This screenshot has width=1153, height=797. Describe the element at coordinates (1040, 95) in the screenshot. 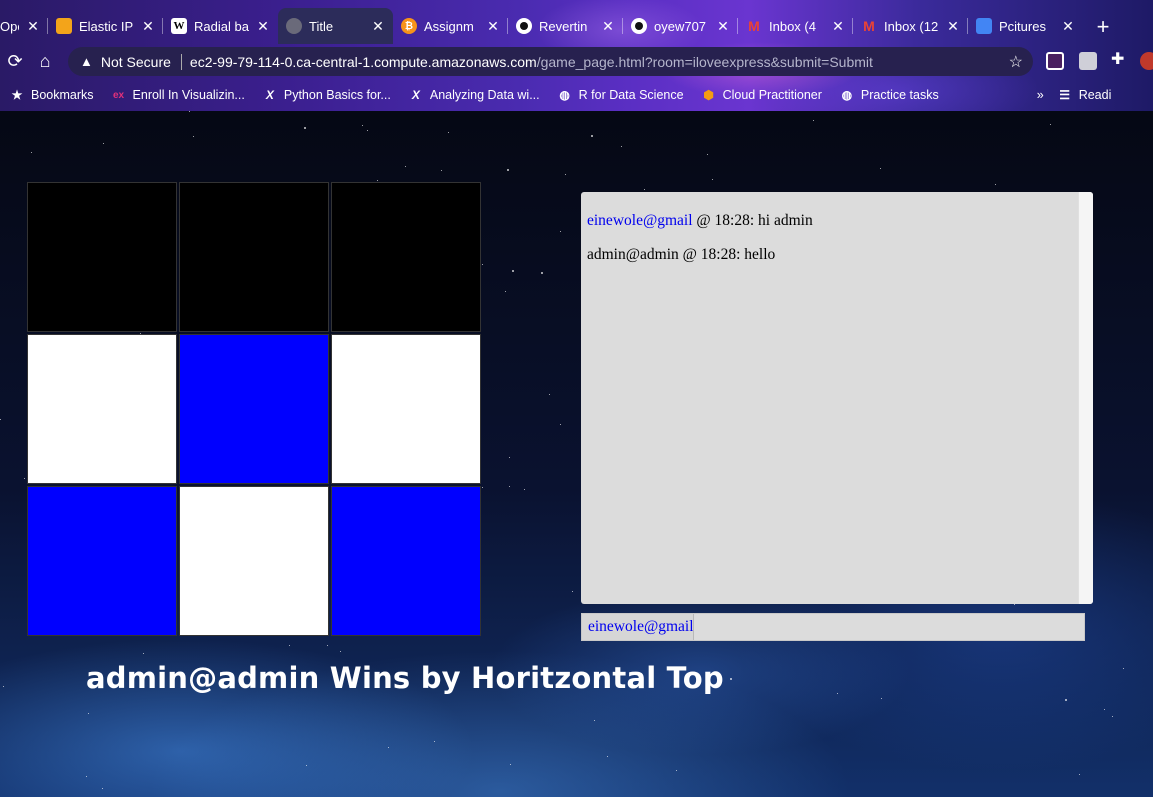

I see `more-bookmarks-icon: »` at that location.